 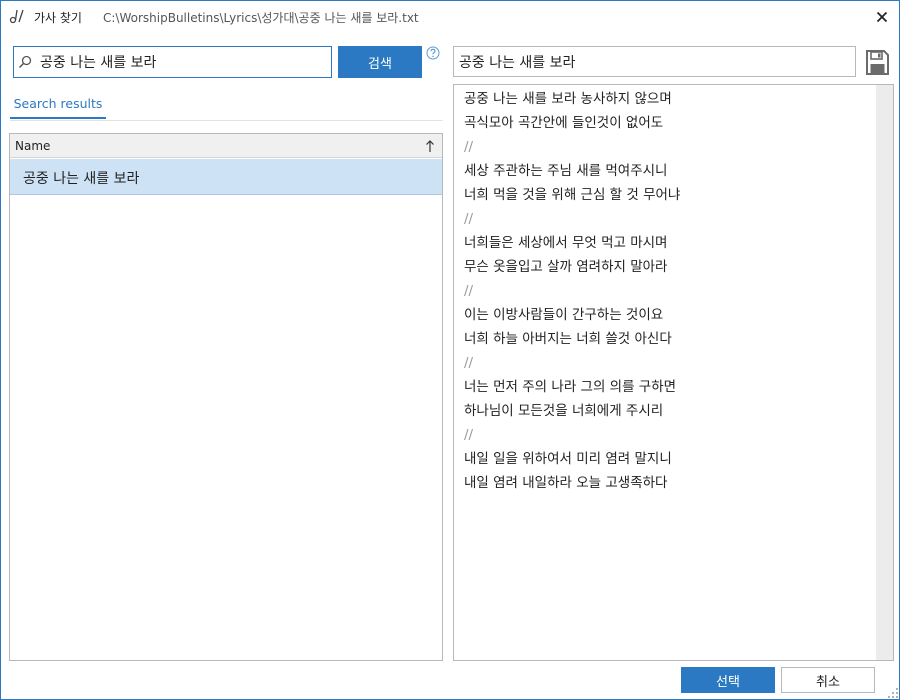 I want to click on song-title-field, so click(x=654, y=61).